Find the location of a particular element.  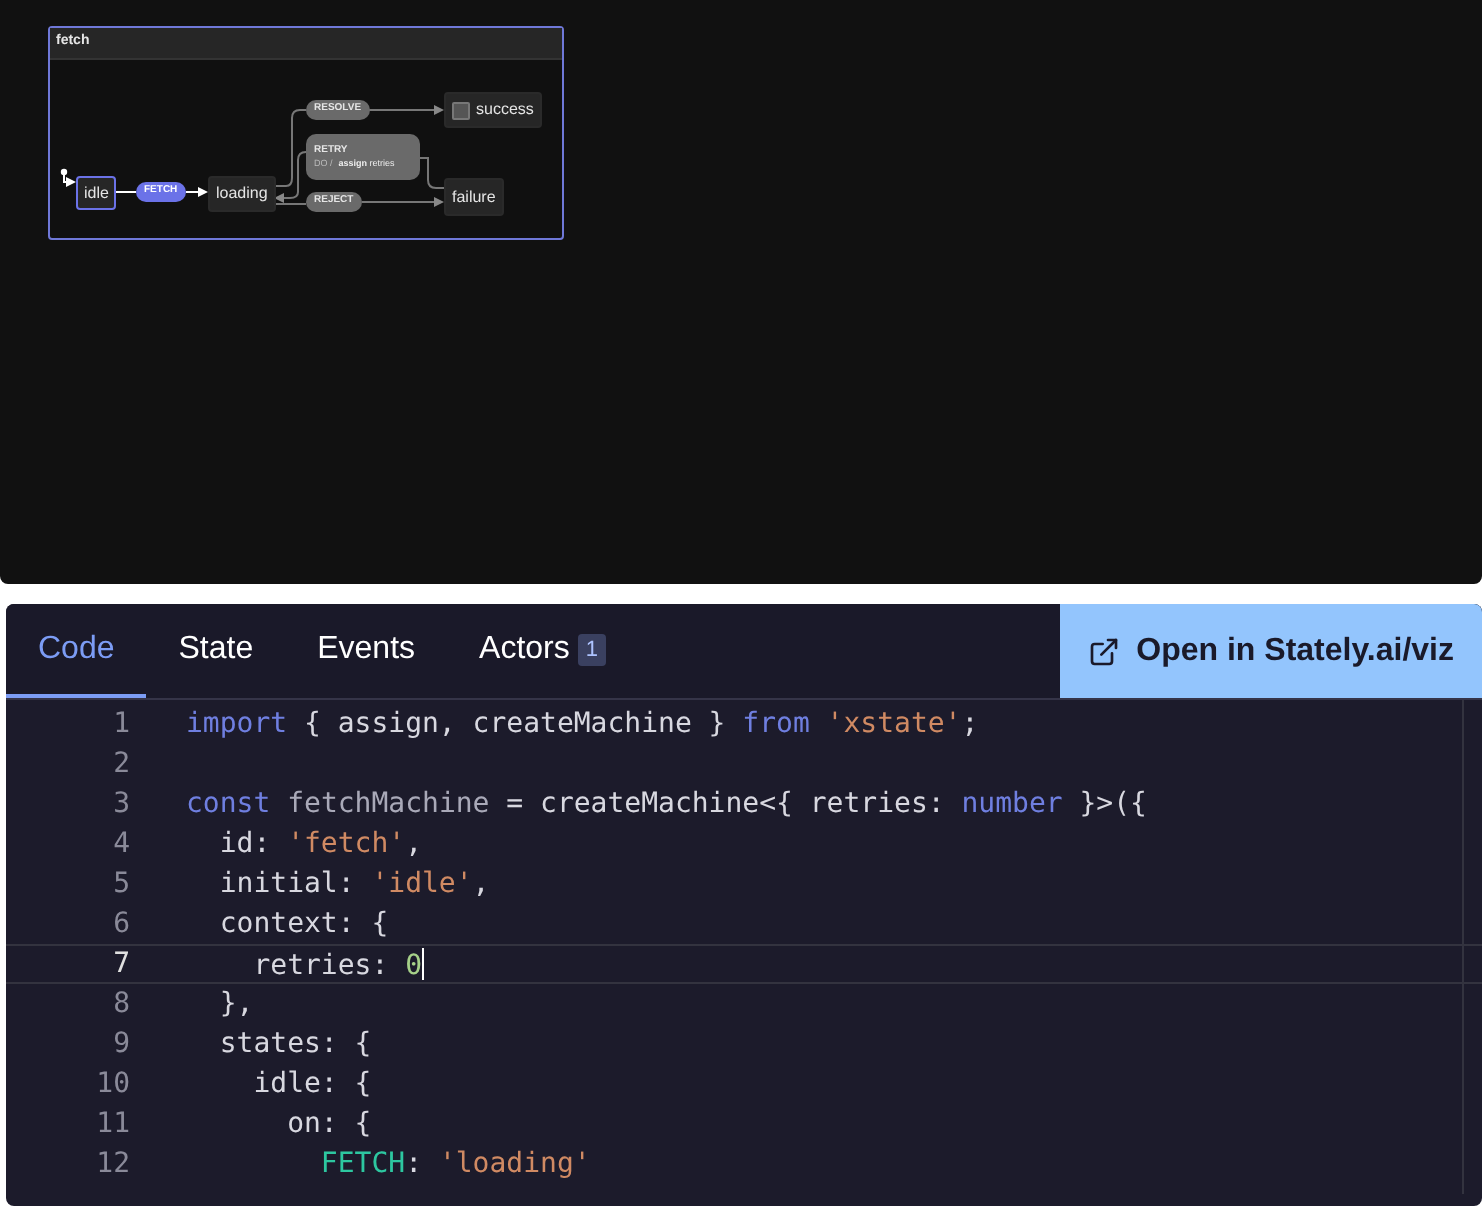

code-line: }, is located at coordinates (235, 1004).